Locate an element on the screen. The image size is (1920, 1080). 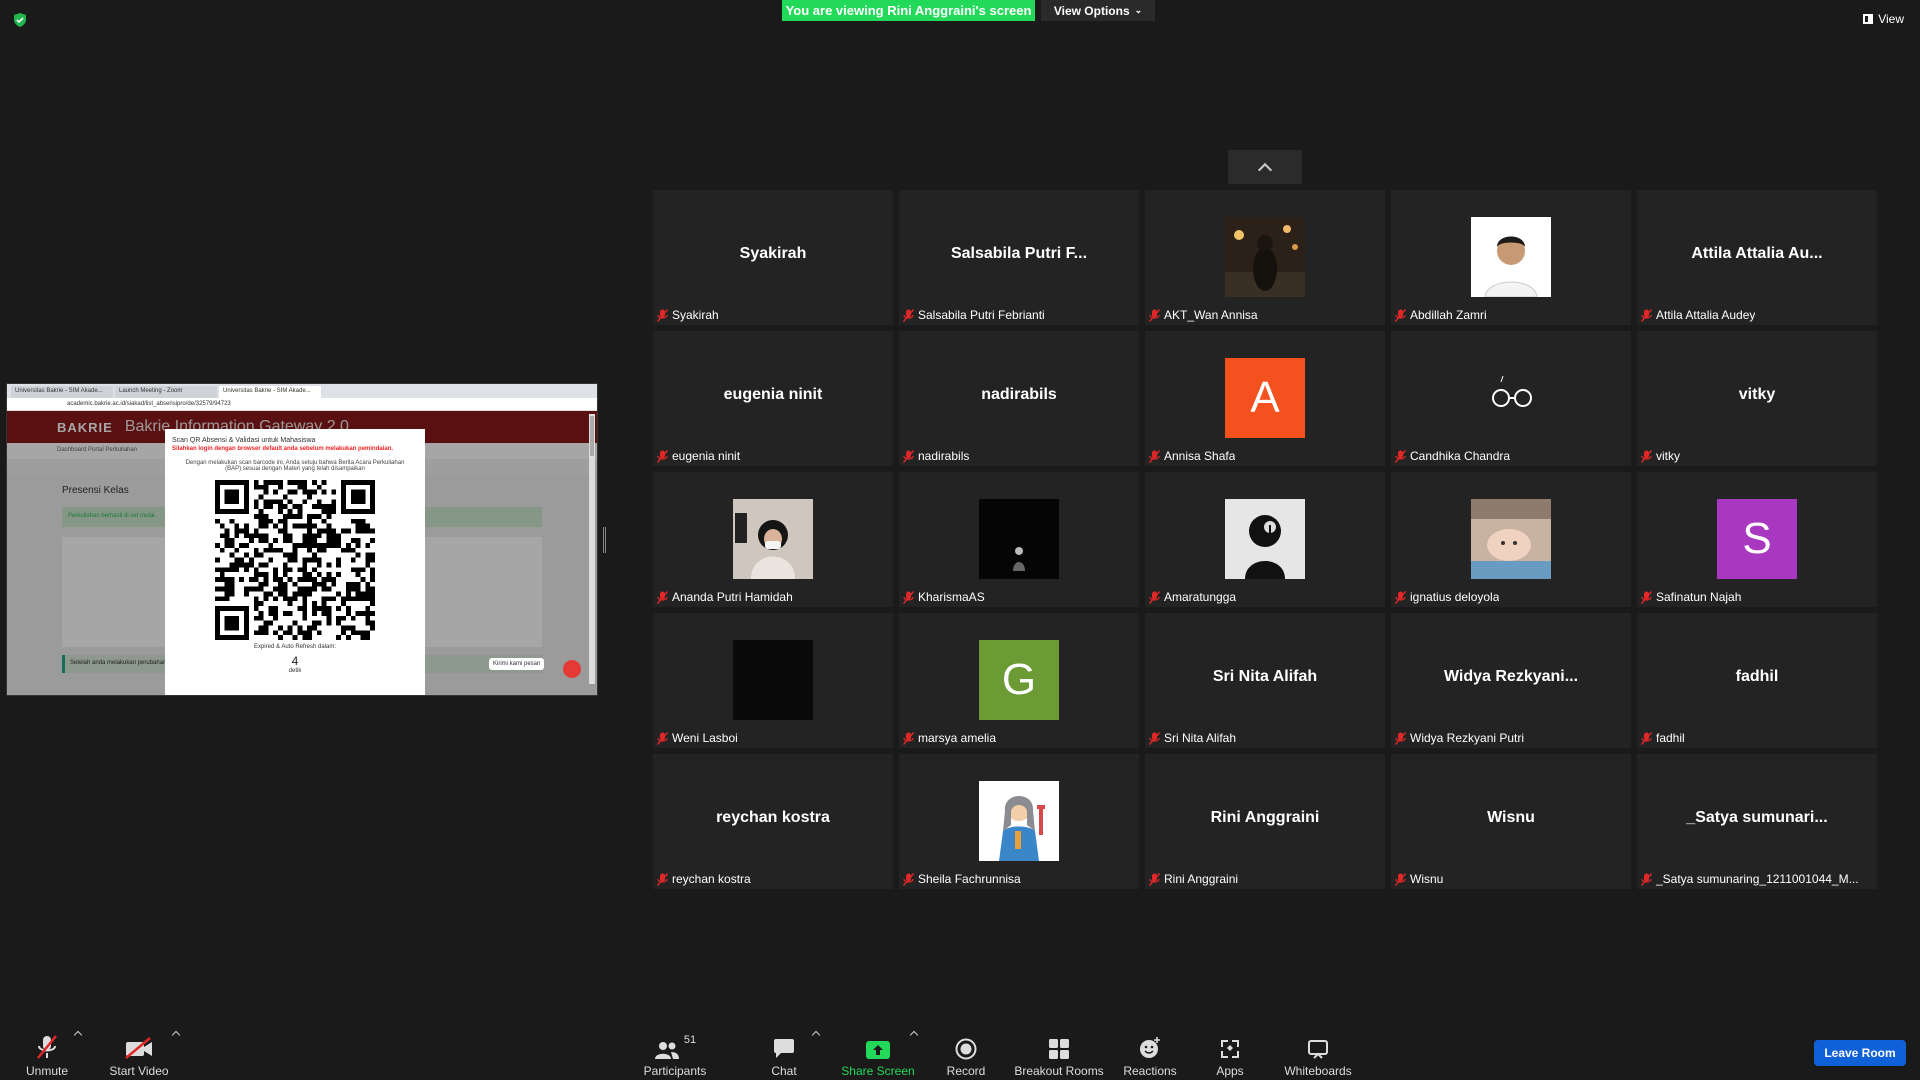
participant-tile: Gmarsya amelia is located at coordinates (1019, 680).